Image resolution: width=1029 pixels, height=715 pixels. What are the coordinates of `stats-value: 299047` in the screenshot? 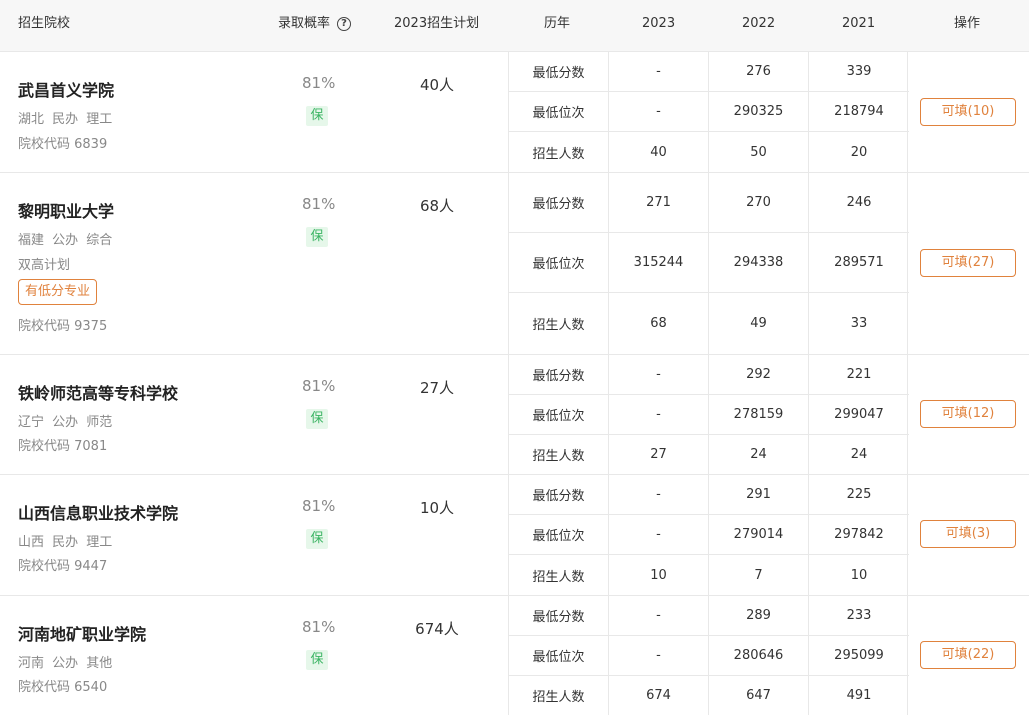 It's located at (859, 414).